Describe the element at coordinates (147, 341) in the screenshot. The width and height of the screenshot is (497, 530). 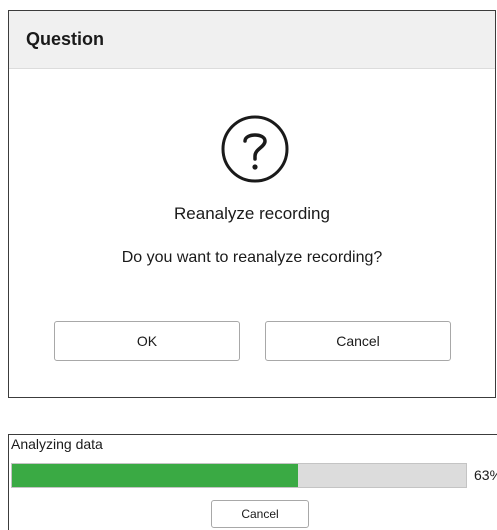
I see `ok-button: OK` at that location.